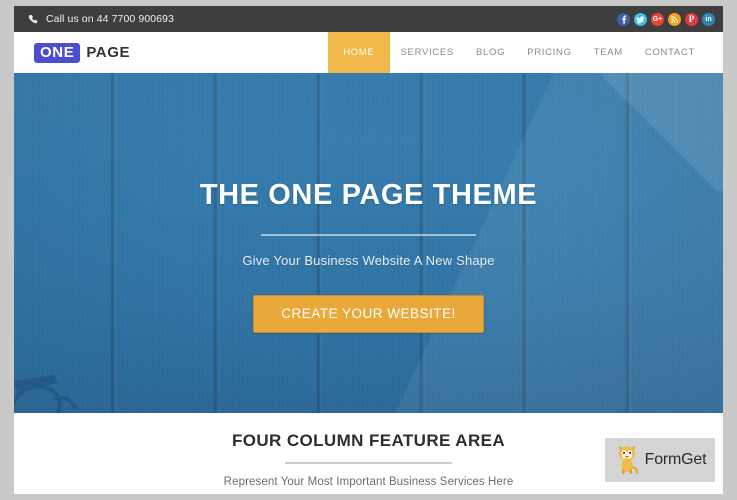 The width and height of the screenshot is (737, 500). What do you see at coordinates (628, 460) in the screenshot?
I see `cat-mascot-icon` at bounding box center [628, 460].